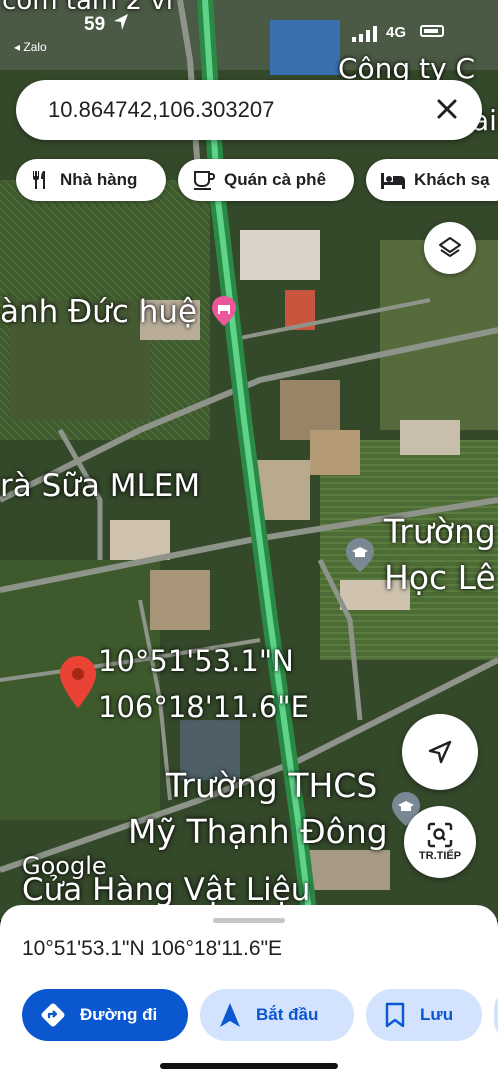 The height and width of the screenshot is (1080, 498). I want to click on save-button: Lưu, so click(424, 1015).